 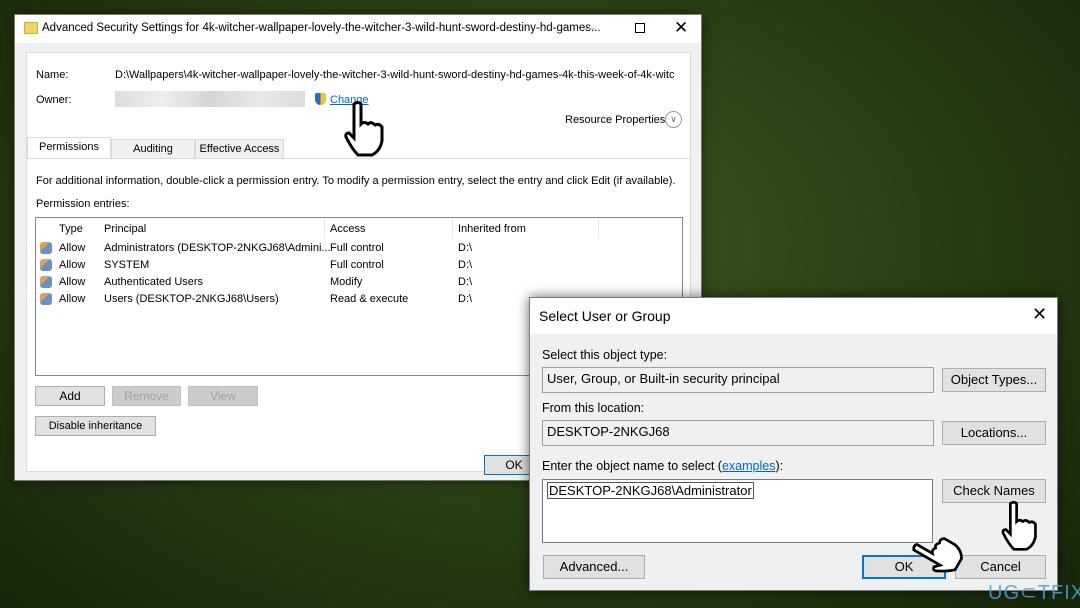 I want to click on table-cell: Authenticated Users, so click(x=154, y=282).